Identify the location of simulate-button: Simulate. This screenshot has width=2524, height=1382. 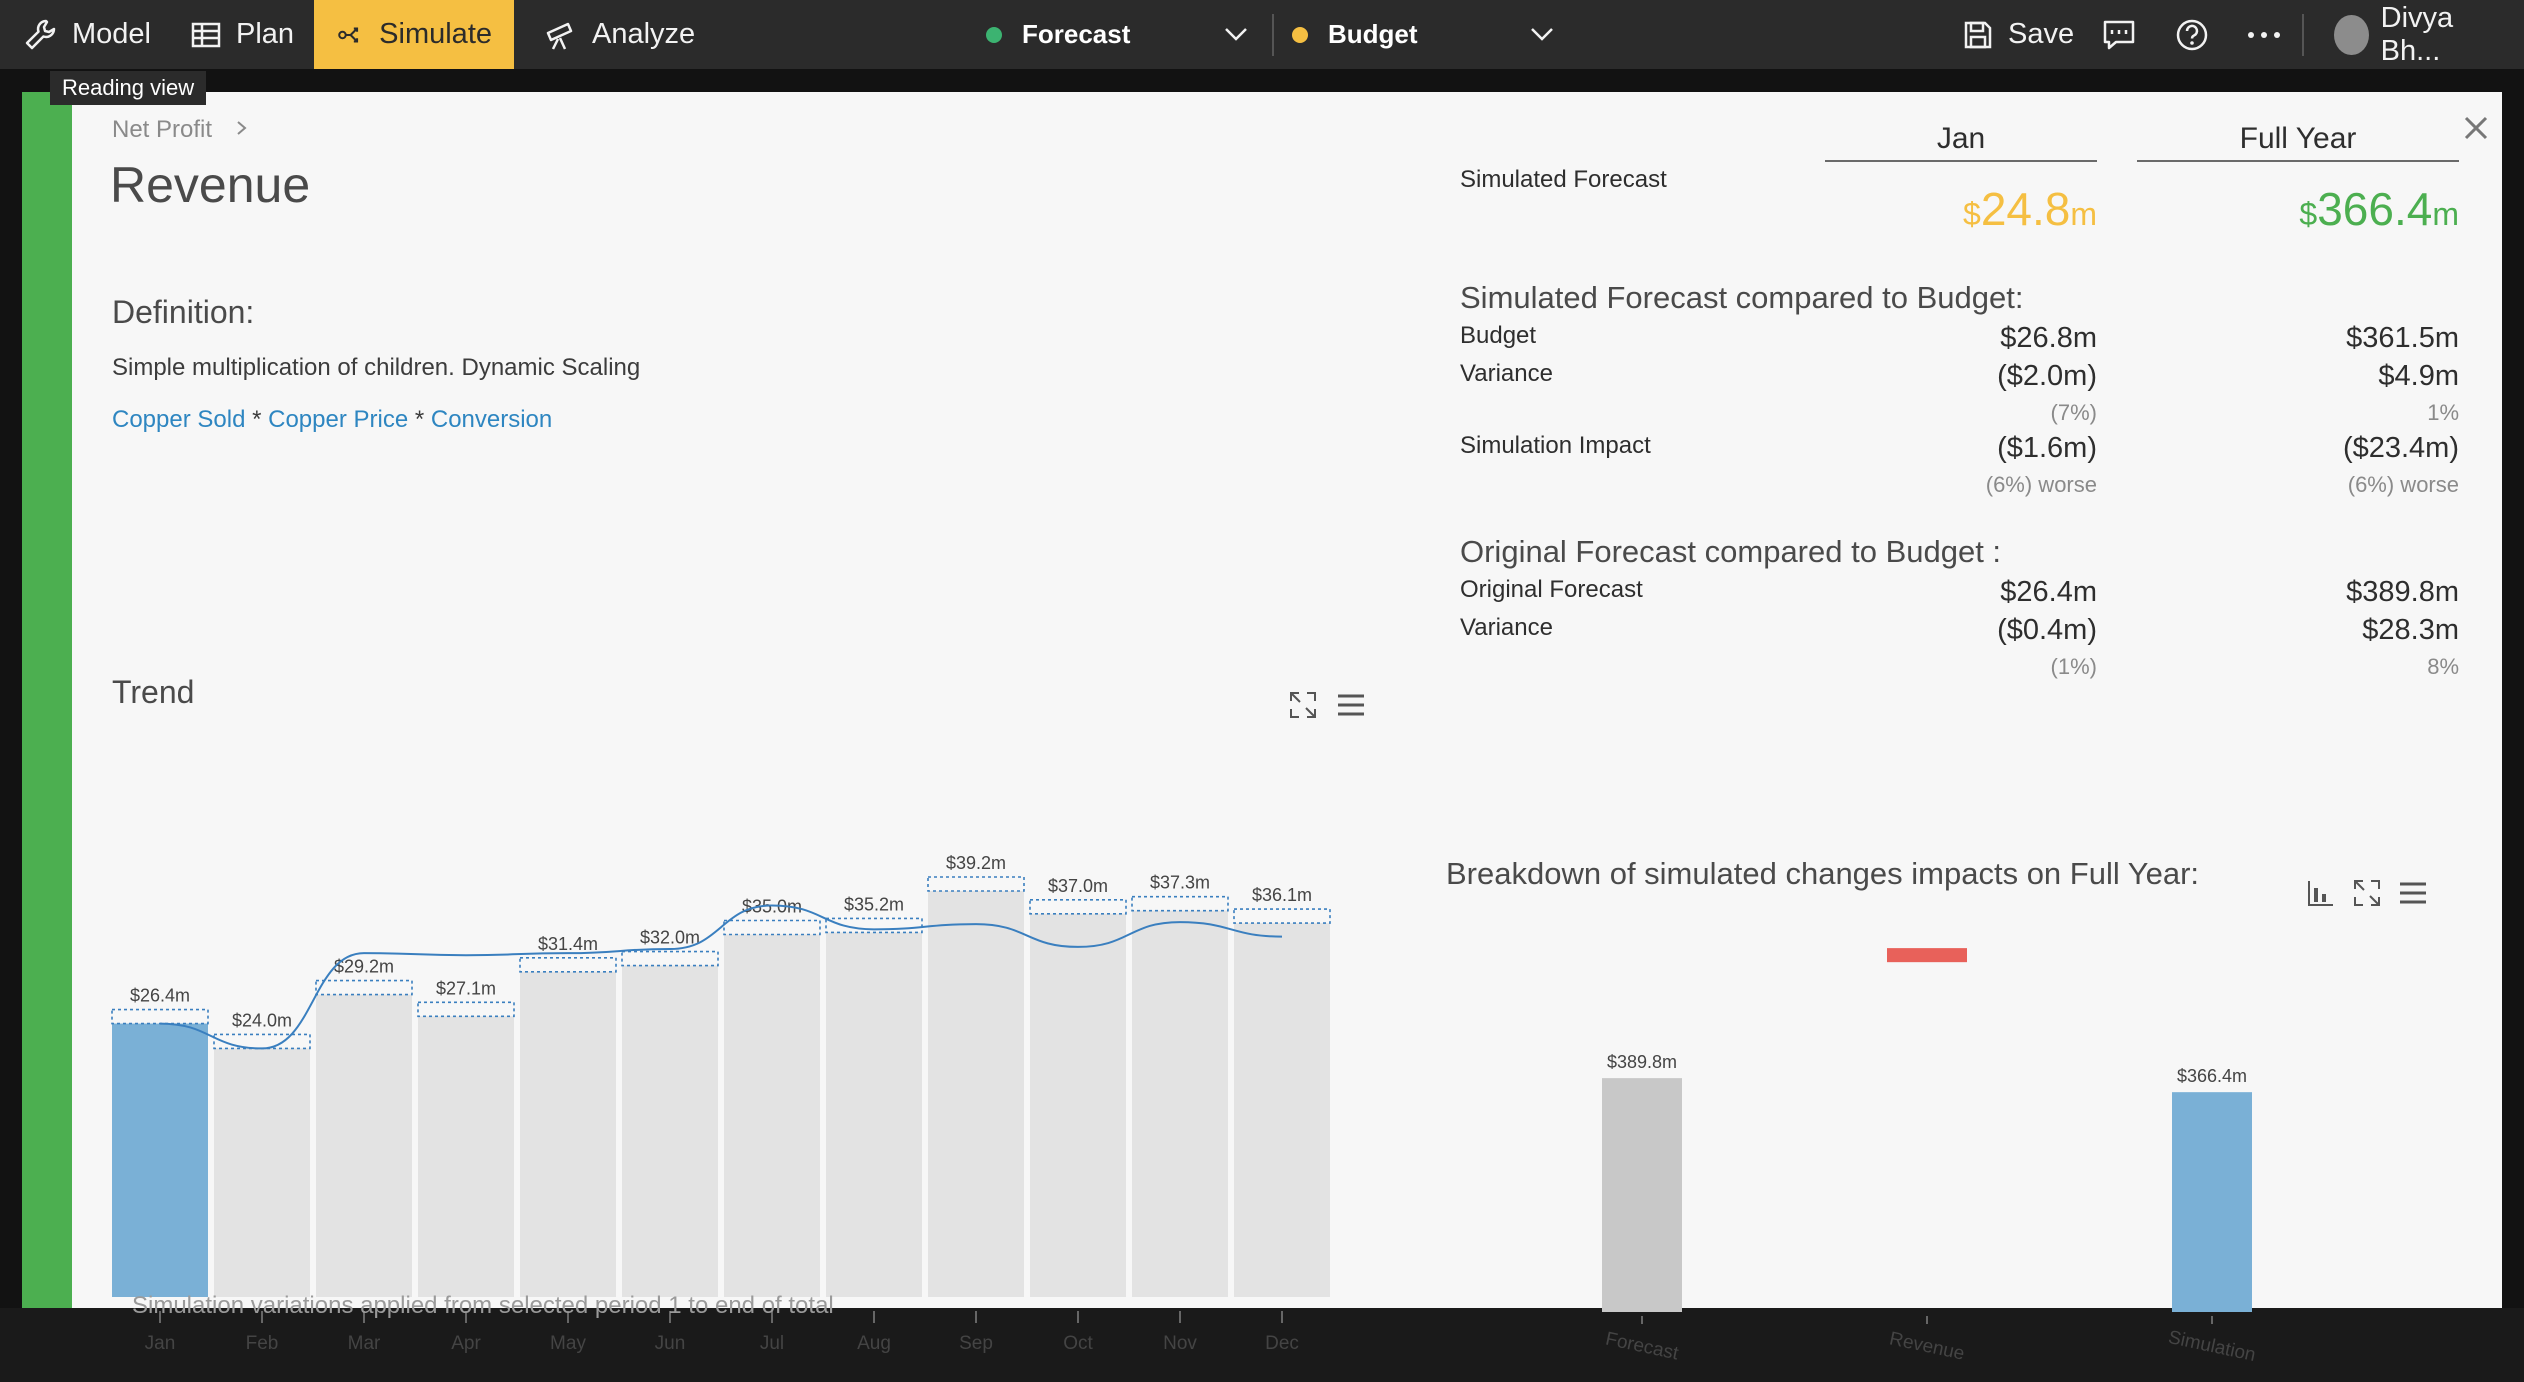
(414, 34).